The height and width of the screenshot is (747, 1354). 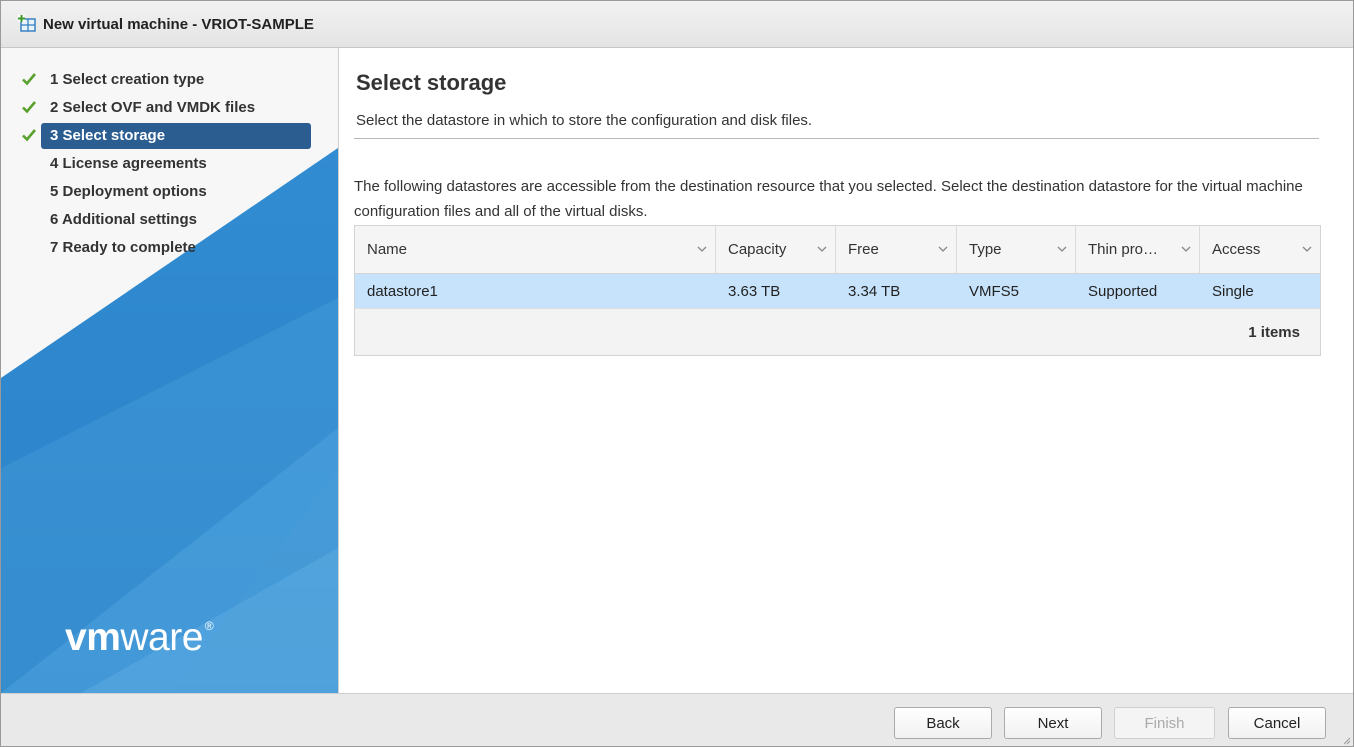 I want to click on new-vm-icon, so click(x=27, y=23).